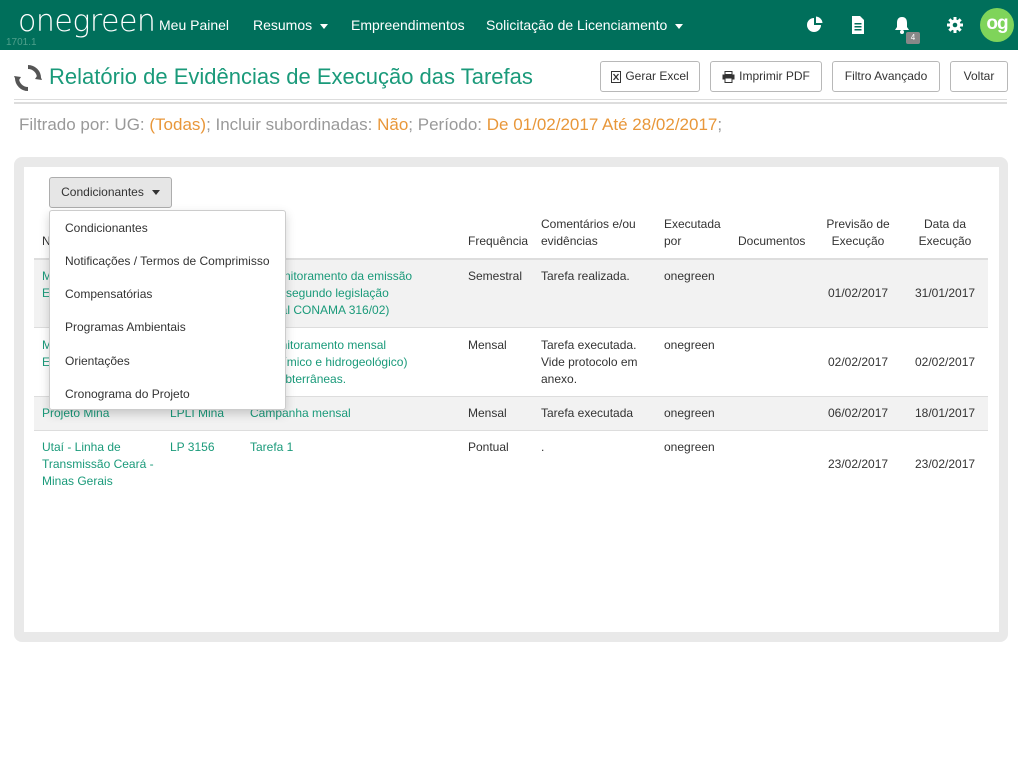  What do you see at coordinates (498, 241) in the screenshot?
I see `column-header-frequencia: Frequência` at bounding box center [498, 241].